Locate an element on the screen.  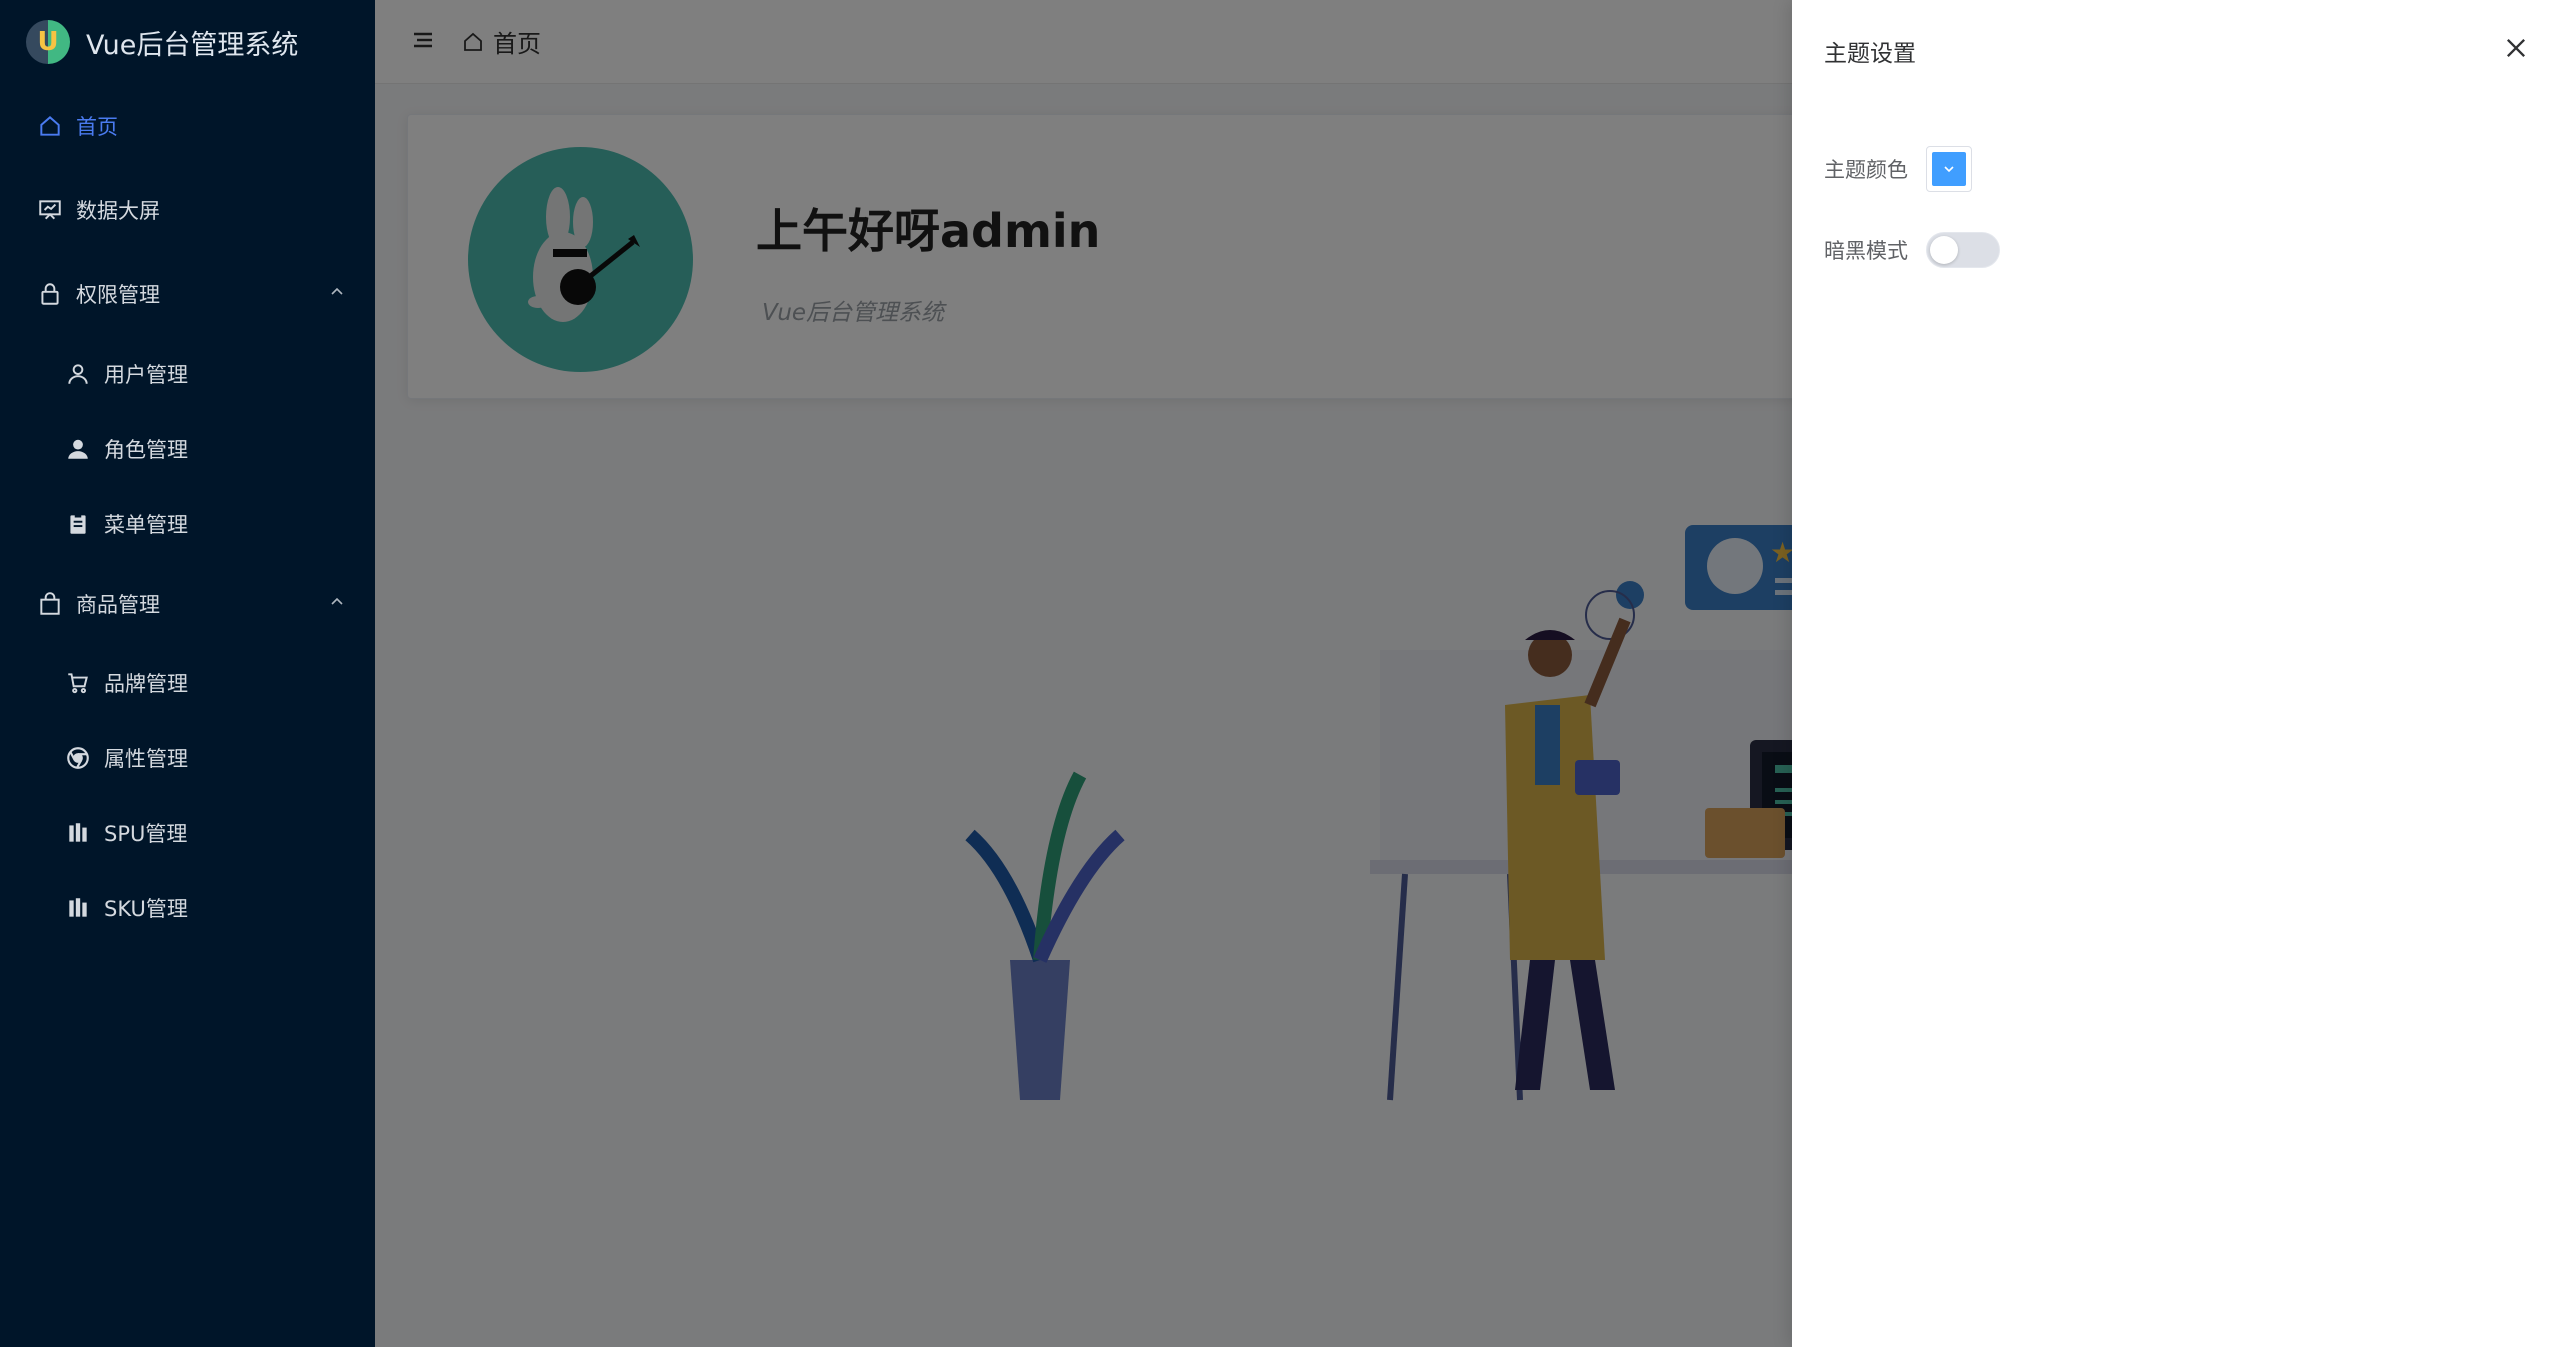
shopping-bag-icon is located at coordinates (50, 604).